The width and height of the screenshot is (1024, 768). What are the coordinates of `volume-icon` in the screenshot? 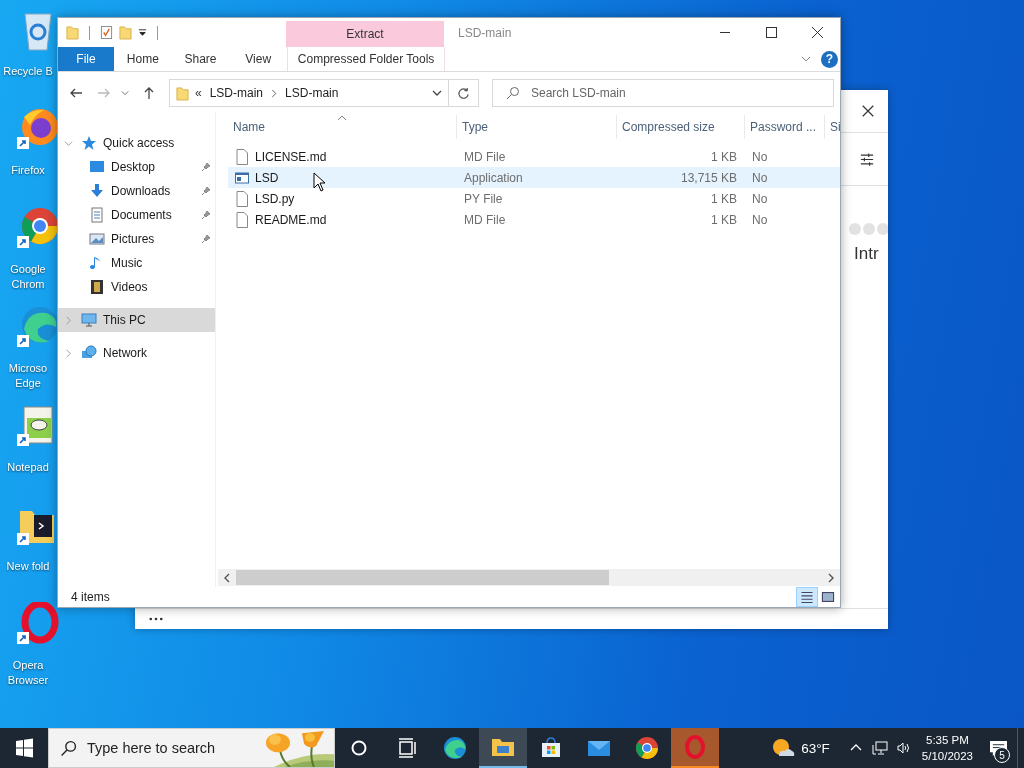 It's located at (903, 748).